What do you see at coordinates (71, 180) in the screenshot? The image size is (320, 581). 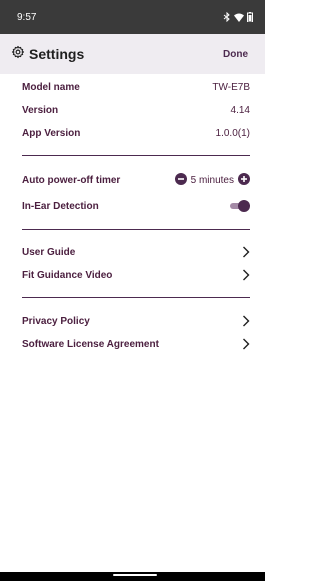 I see `auto-power-off-label: Auto power-off timer` at bounding box center [71, 180].